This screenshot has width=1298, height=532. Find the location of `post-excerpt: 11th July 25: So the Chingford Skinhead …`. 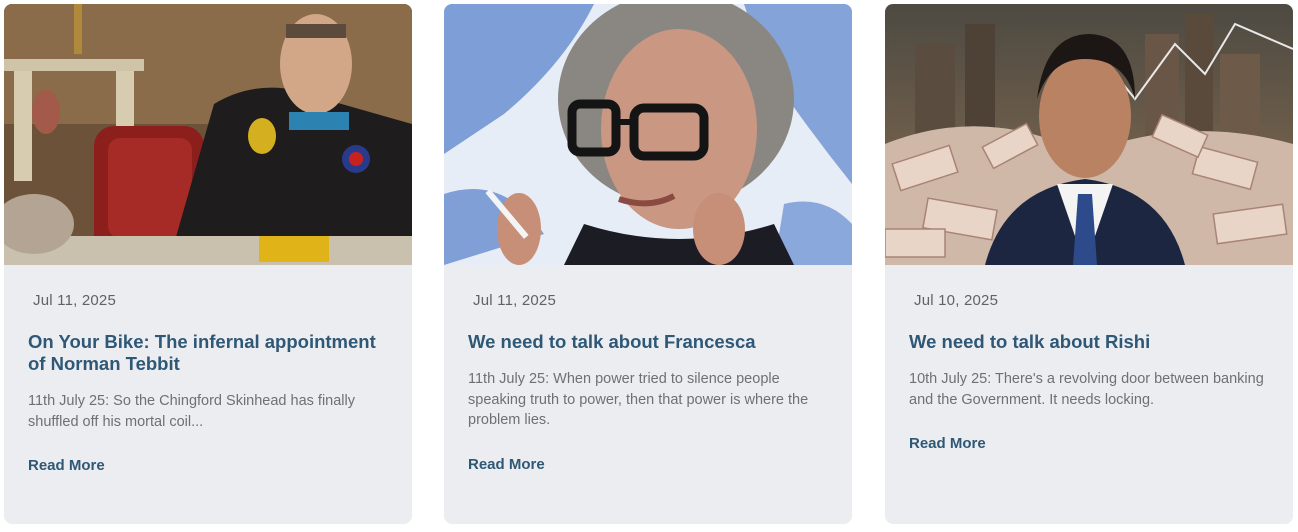

post-excerpt: 11th July 25: So the Chingford Skinhead … is located at coordinates (191, 411).